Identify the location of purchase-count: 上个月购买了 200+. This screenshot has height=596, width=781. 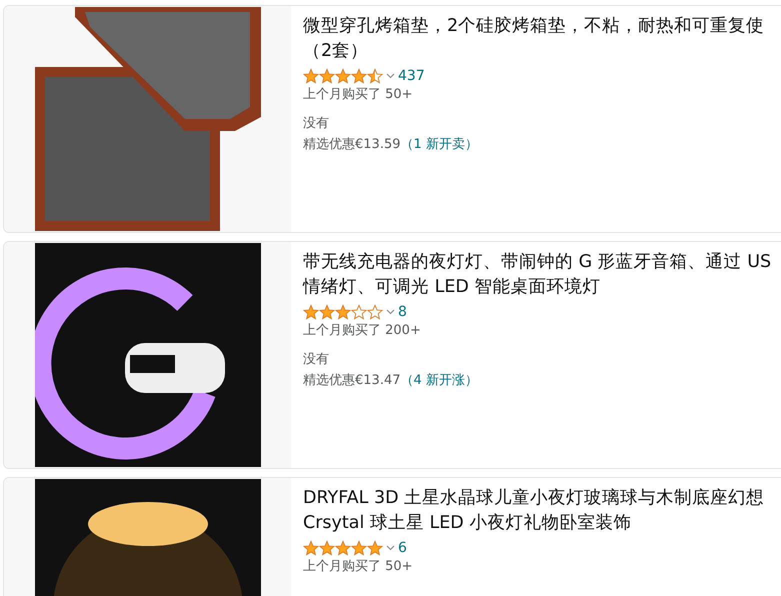
(362, 331).